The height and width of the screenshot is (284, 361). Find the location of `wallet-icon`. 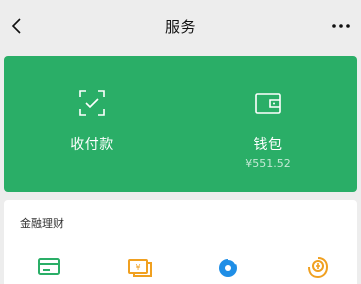

wallet-icon is located at coordinates (268, 103).